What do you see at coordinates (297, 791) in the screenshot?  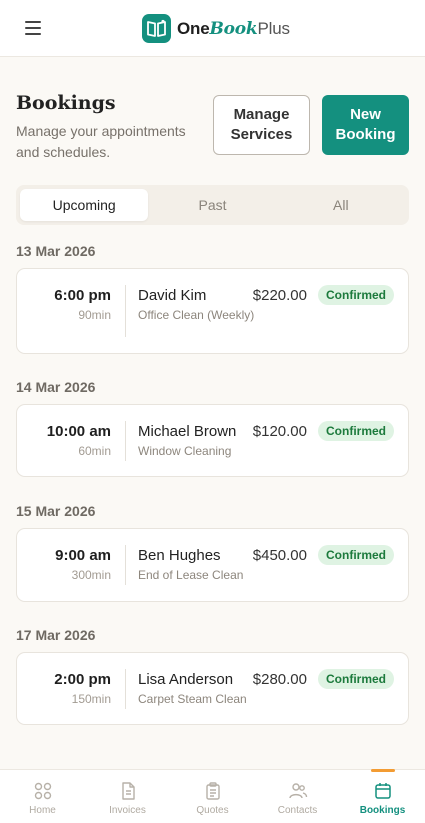 I see `contacts-people-icon` at bounding box center [297, 791].